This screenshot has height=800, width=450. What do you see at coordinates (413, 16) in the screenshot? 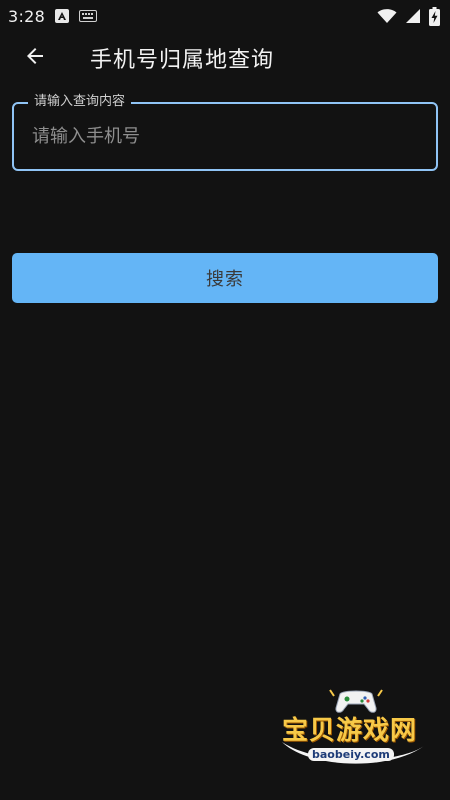
I see `signal-icon` at bounding box center [413, 16].